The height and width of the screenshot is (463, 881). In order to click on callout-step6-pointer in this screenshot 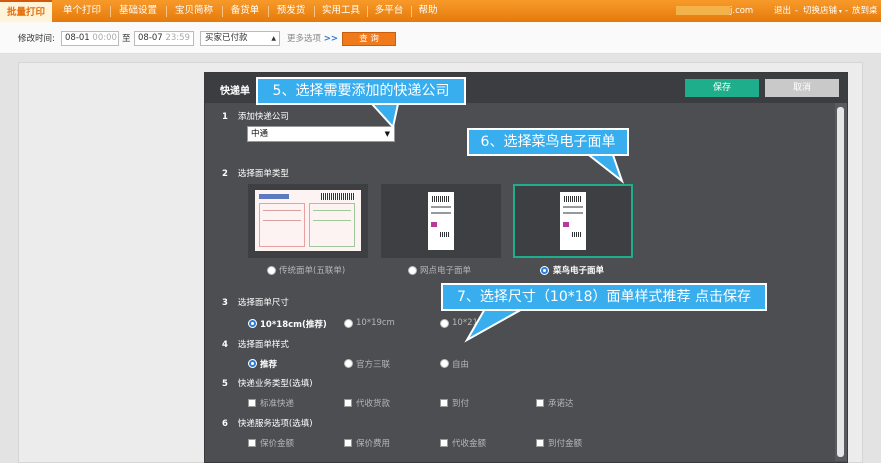, I will do `click(603, 167)`.